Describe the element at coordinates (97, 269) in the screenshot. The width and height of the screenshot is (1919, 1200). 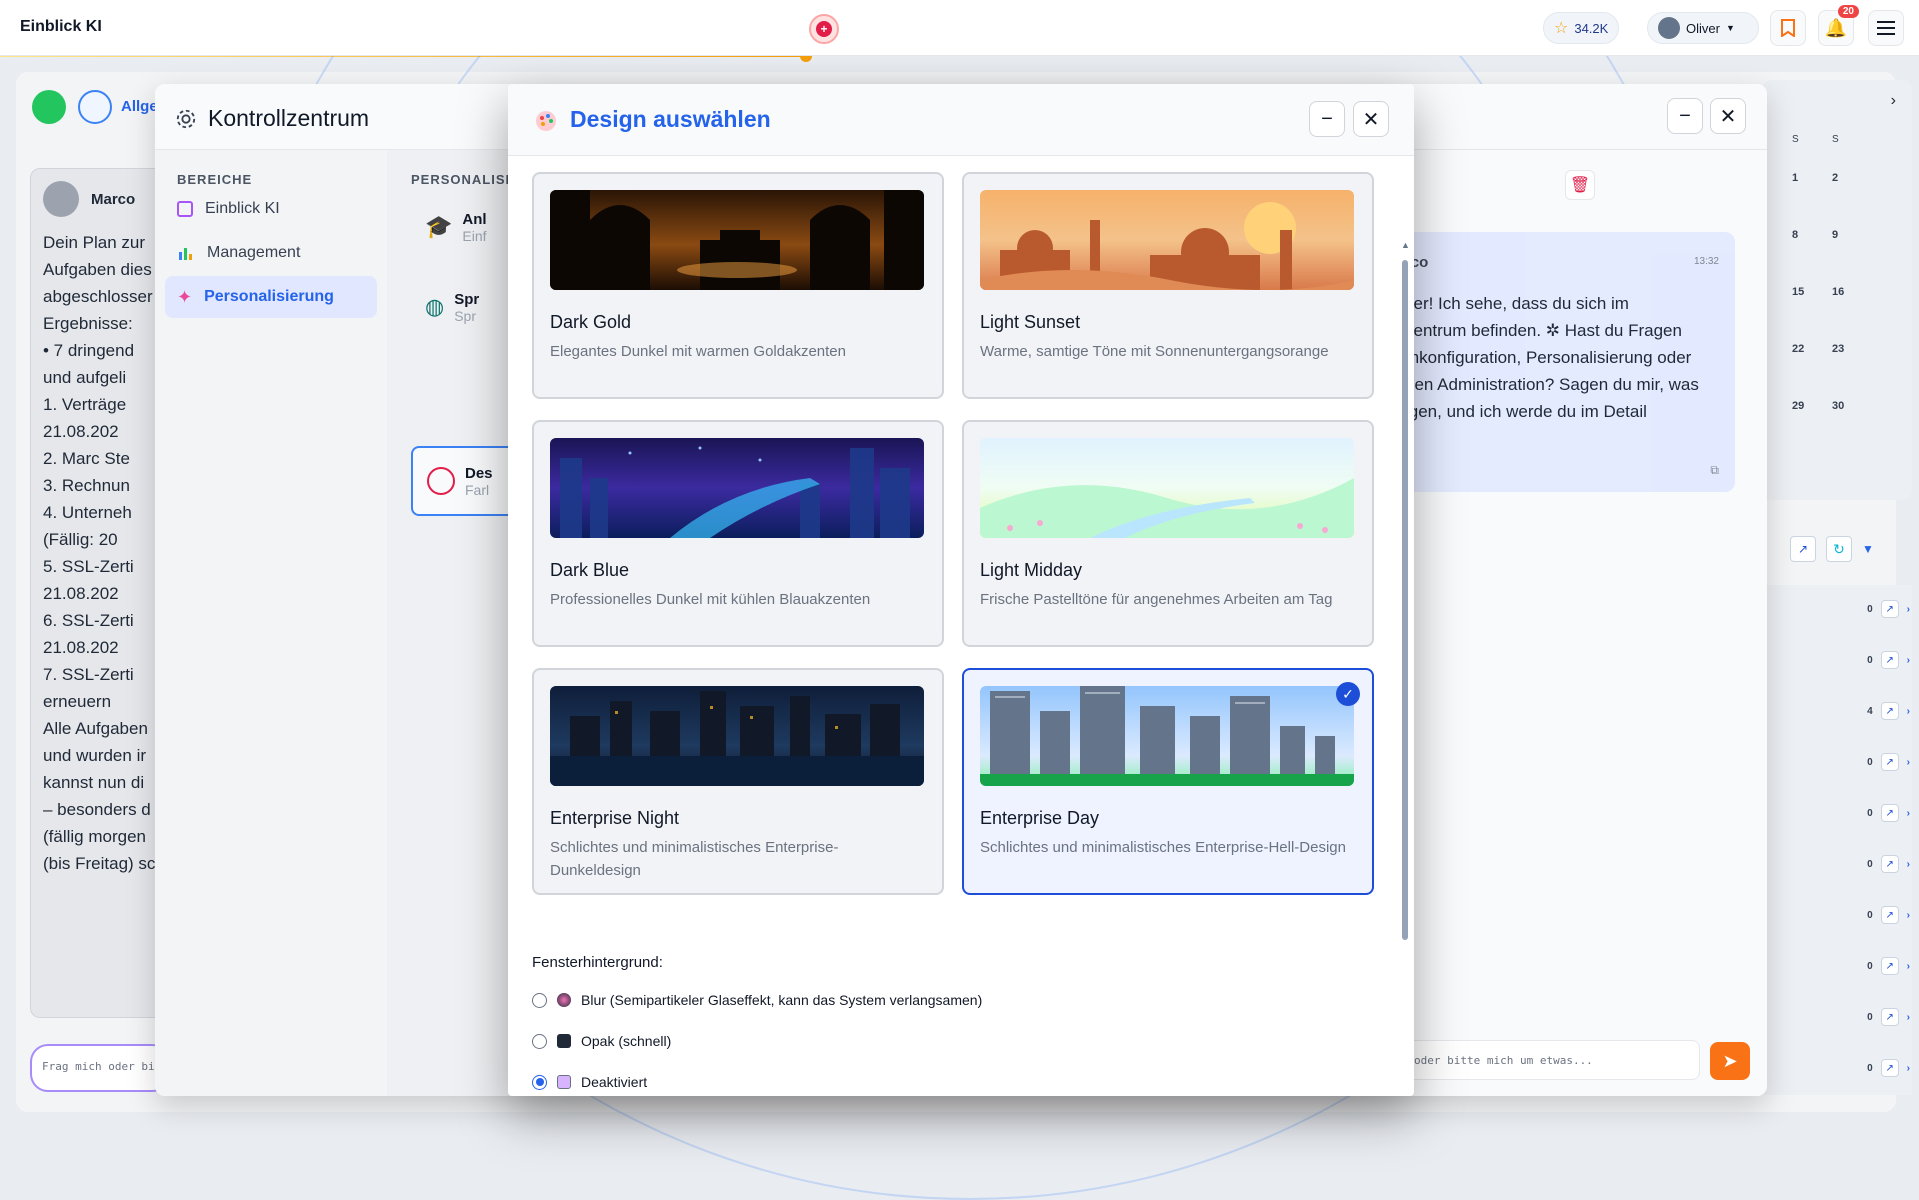
I see `chat-line: Aufgaben dies` at that location.